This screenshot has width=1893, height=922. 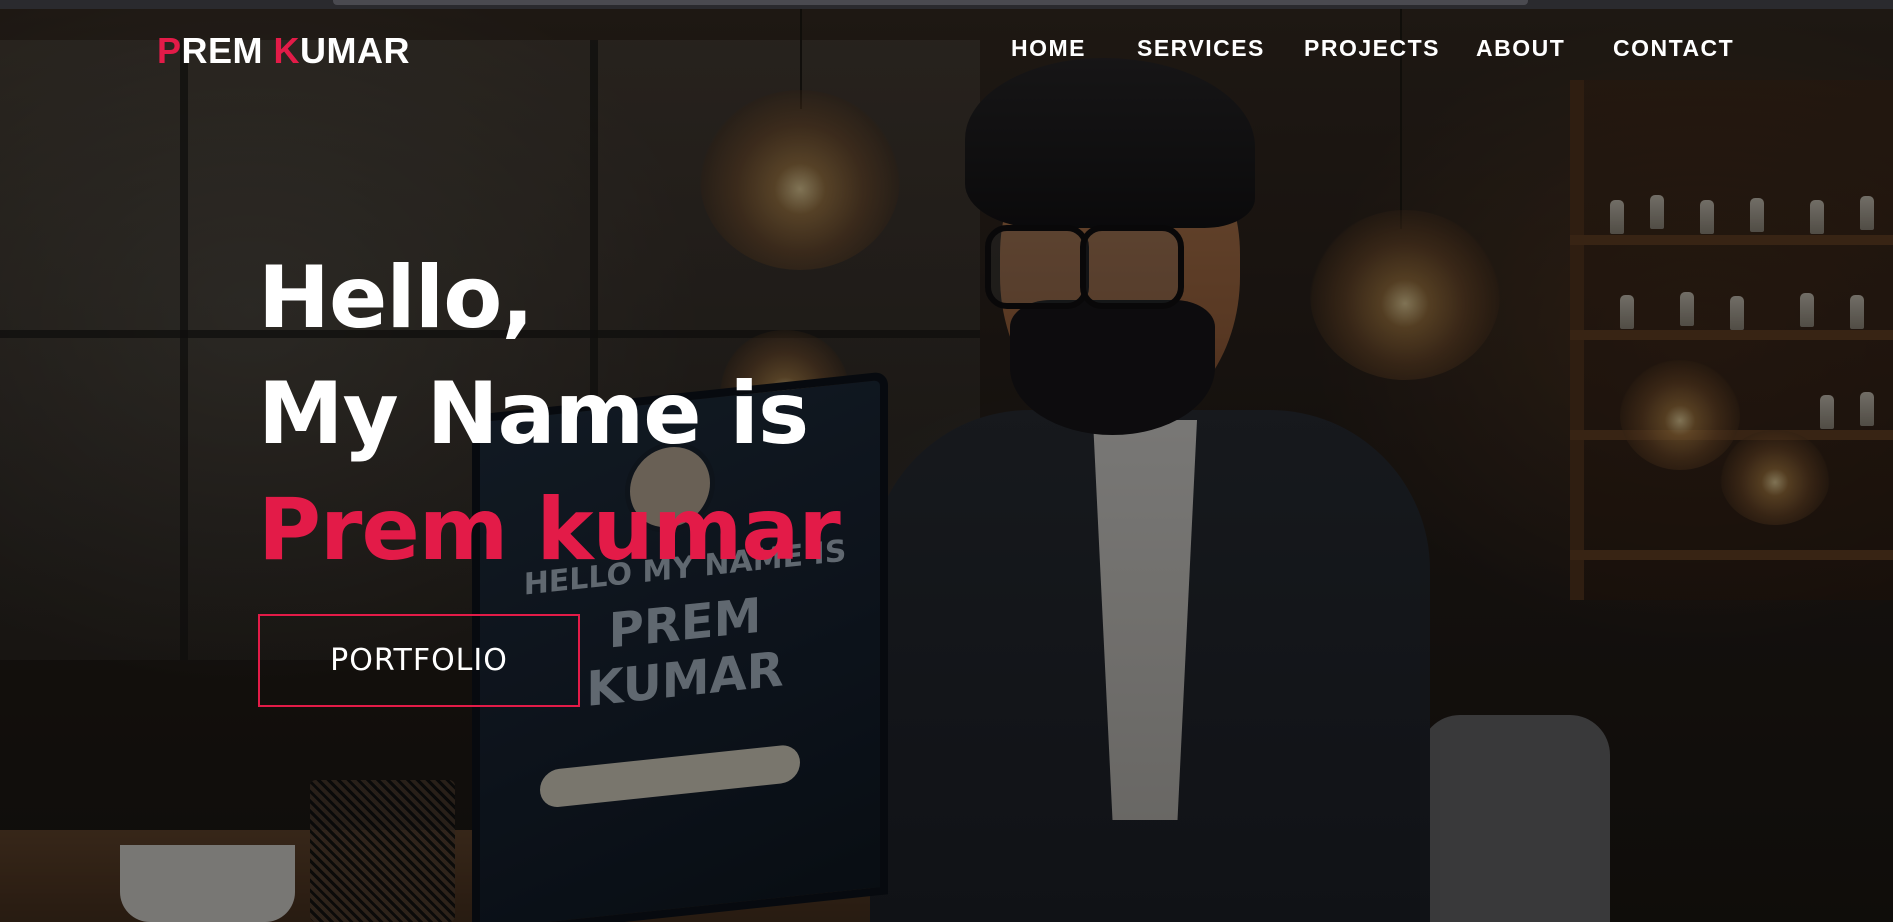 I want to click on portfolio-button: PORTFOLIO, so click(x=419, y=660).